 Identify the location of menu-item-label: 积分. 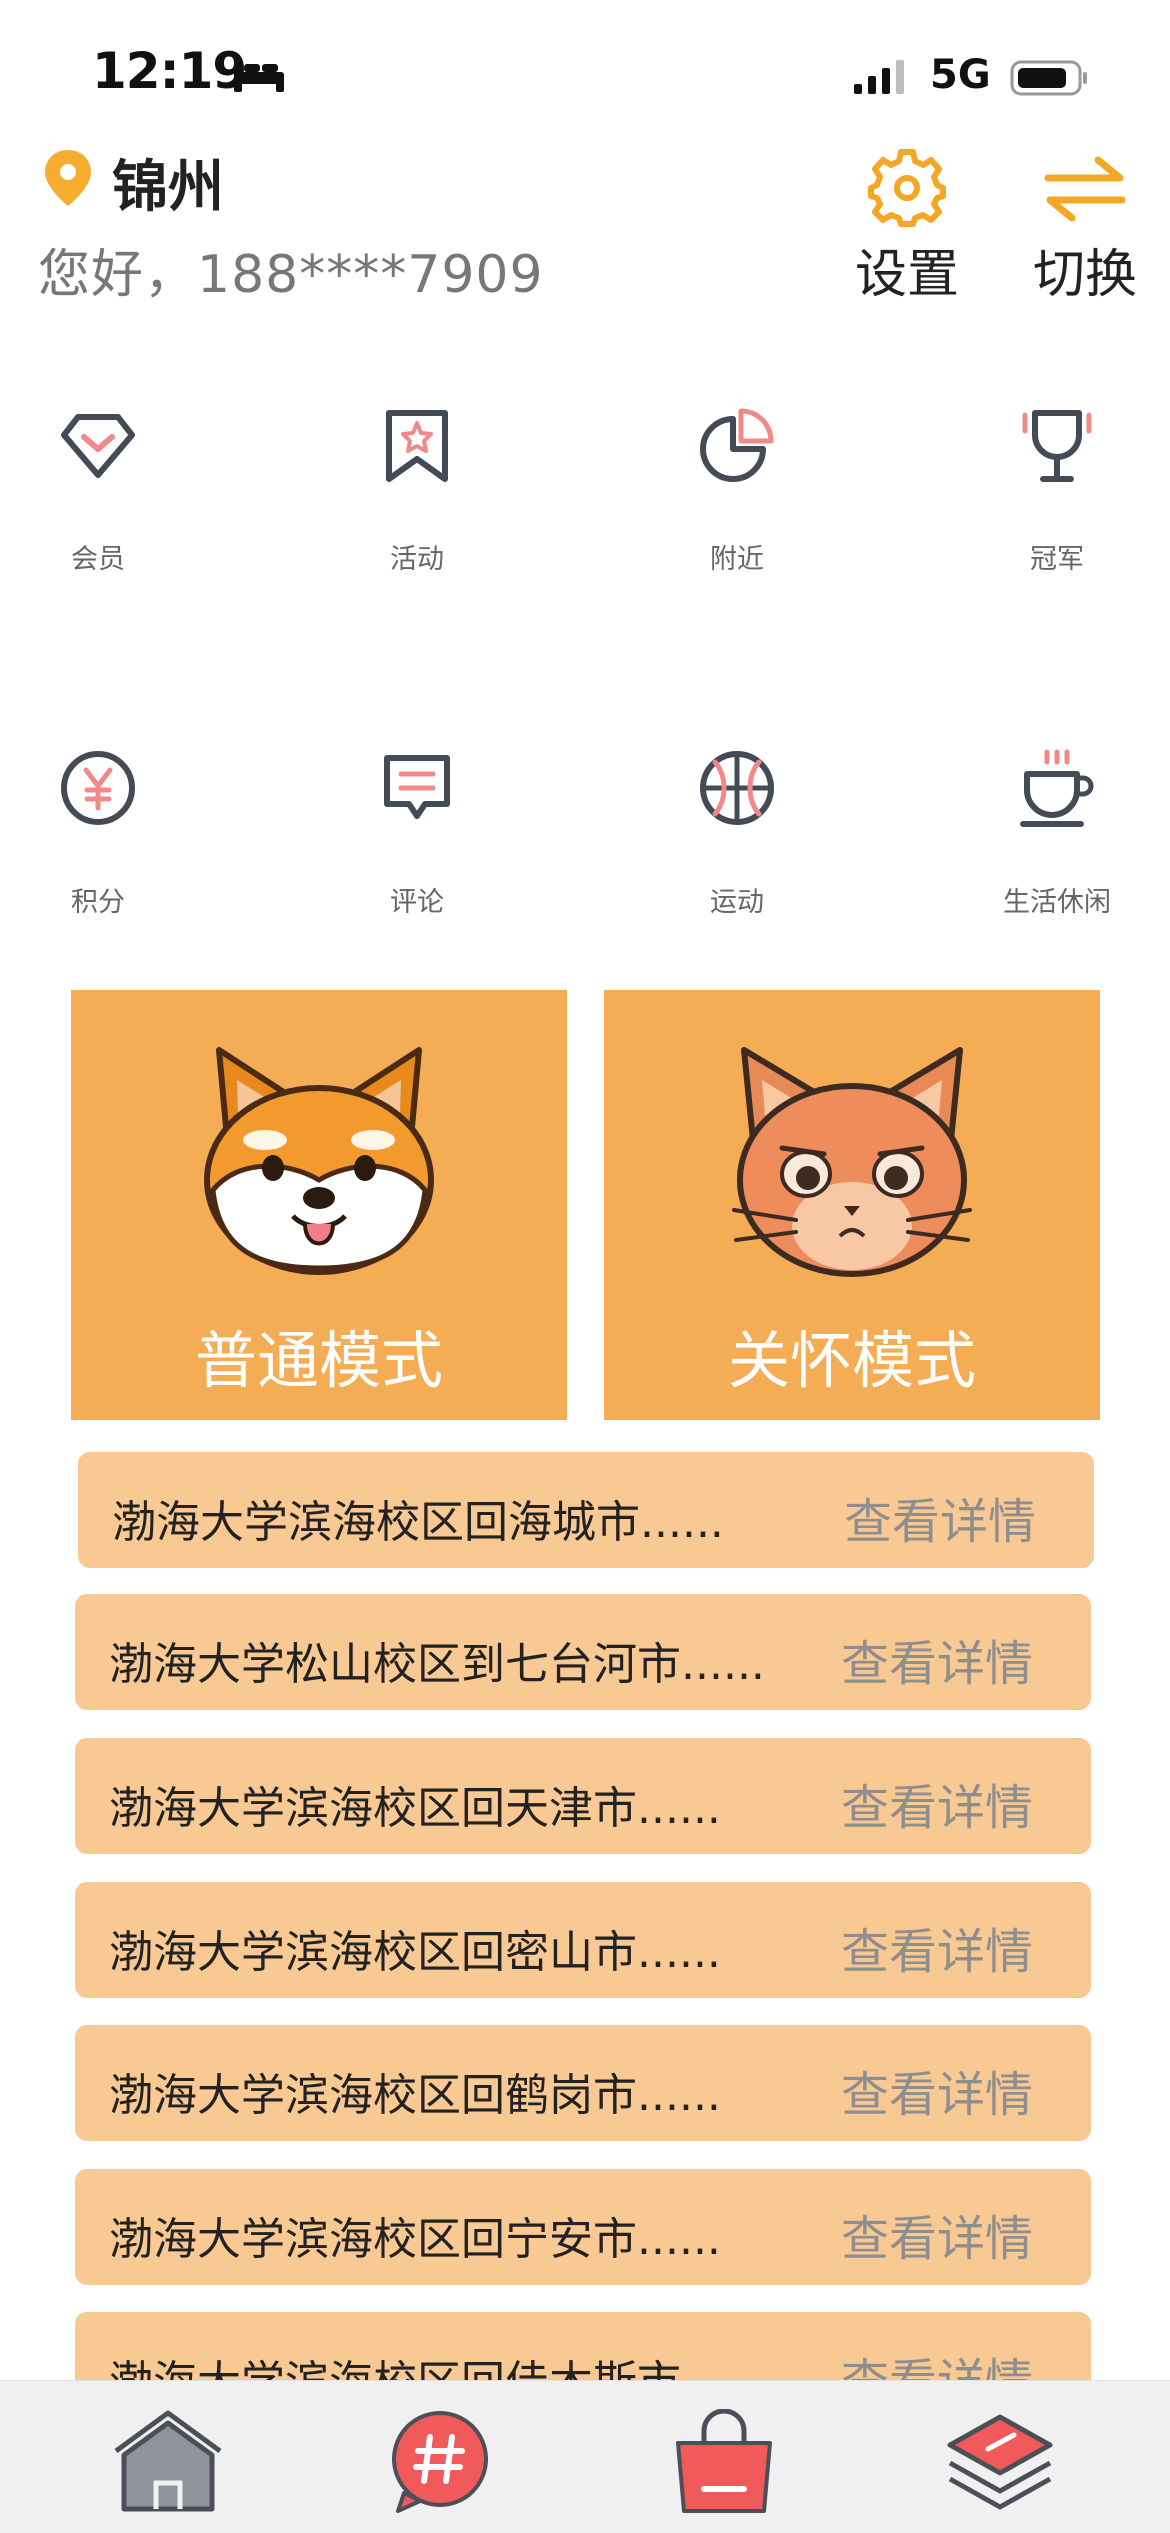
(98, 902).